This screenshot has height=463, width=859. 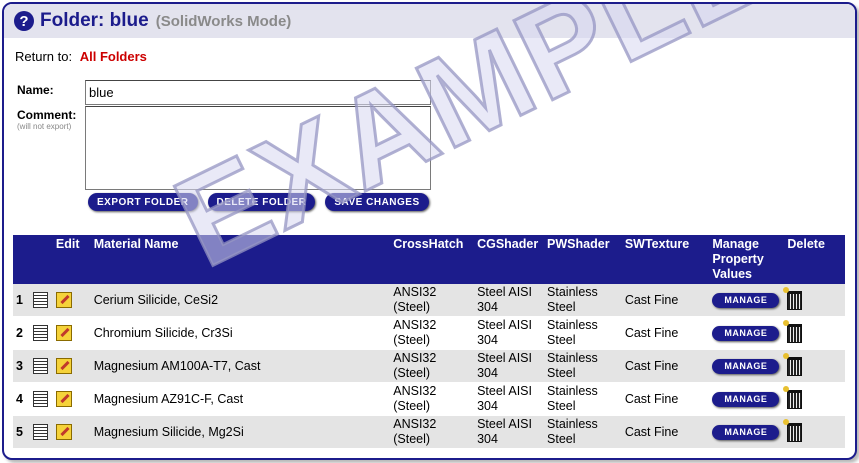 I want to click on col-num, so click(x=21, y=259).